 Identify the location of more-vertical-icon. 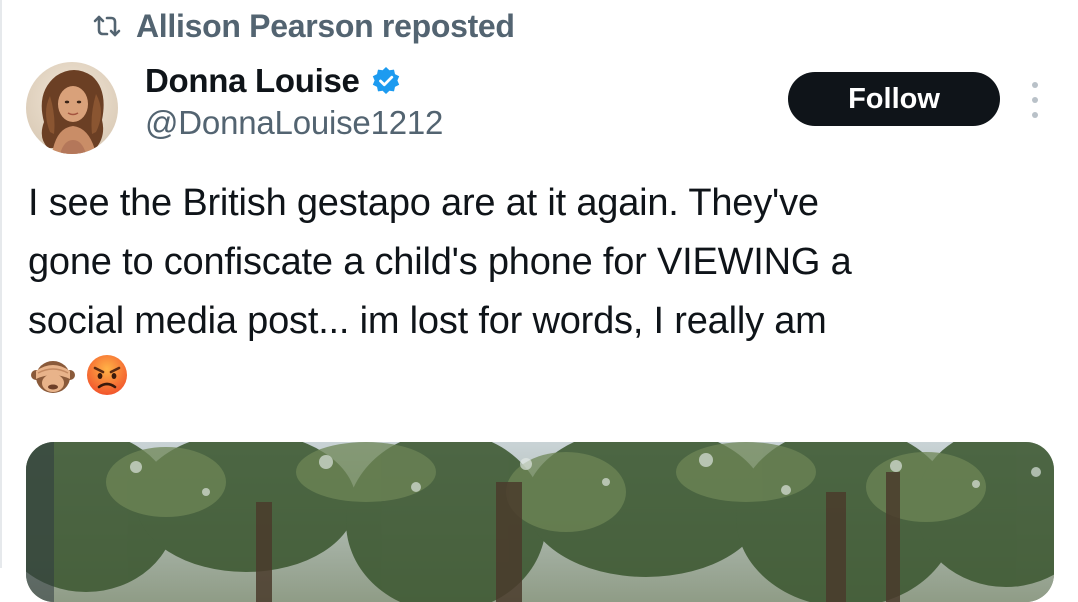
(1035, 100).